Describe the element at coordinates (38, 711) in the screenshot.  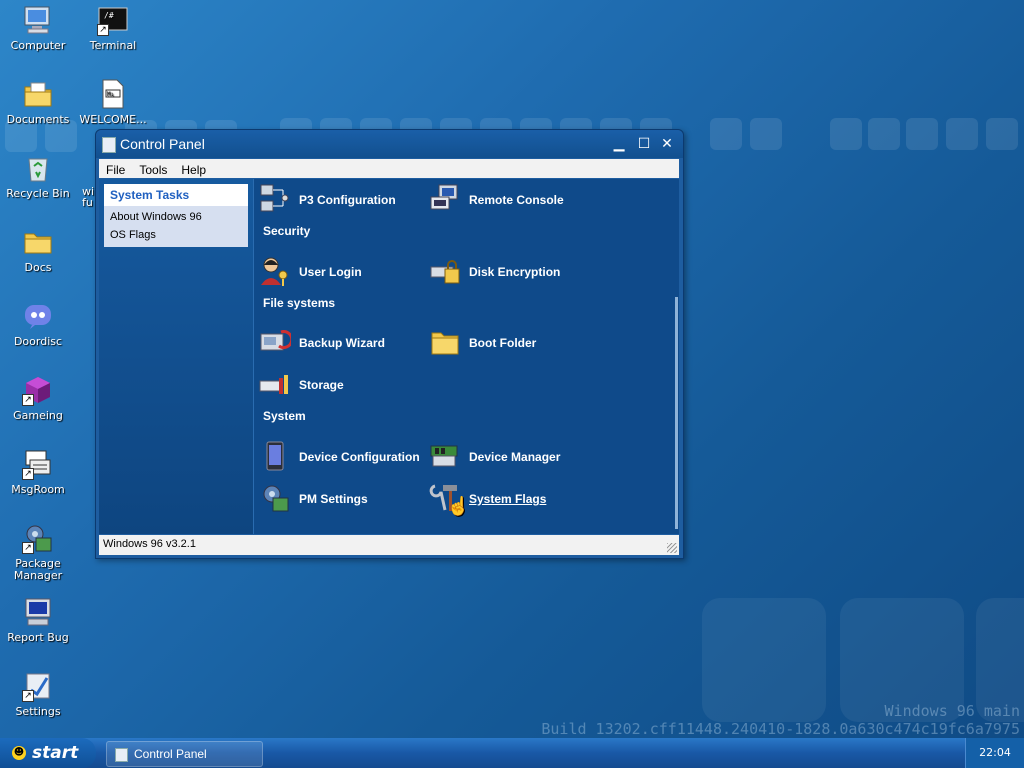
I see `desktop-icon-label: Settings` at that location.